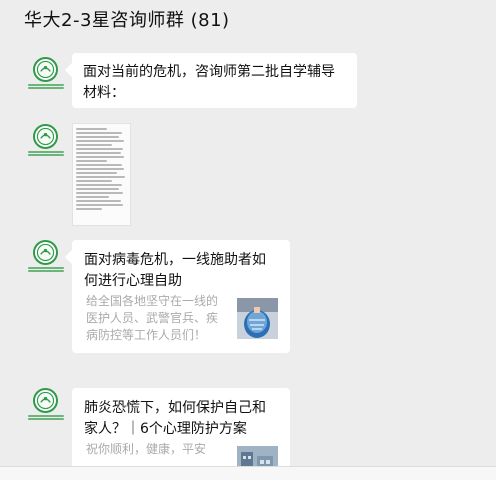 This screenshot has height=480, width=496. I want to click on input-bar, so click(248, 473).